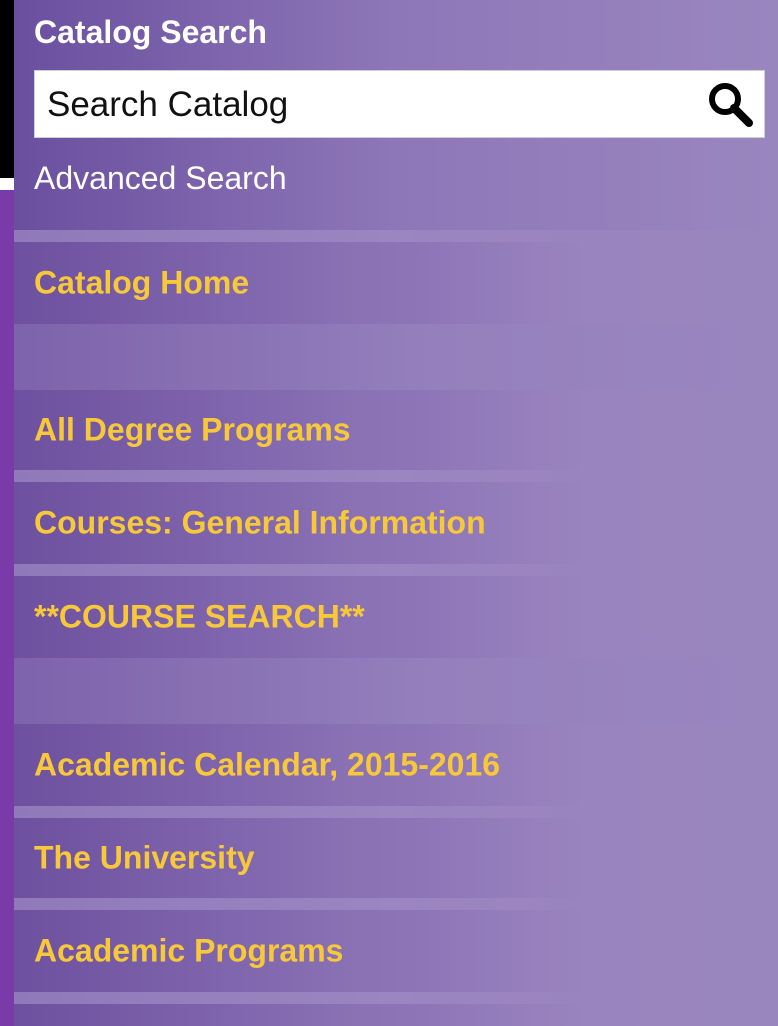  Describe the element at coordinates (396, 951) in the screenshot. I see `nav-item-academic-programs: Academic Programs` at that location.